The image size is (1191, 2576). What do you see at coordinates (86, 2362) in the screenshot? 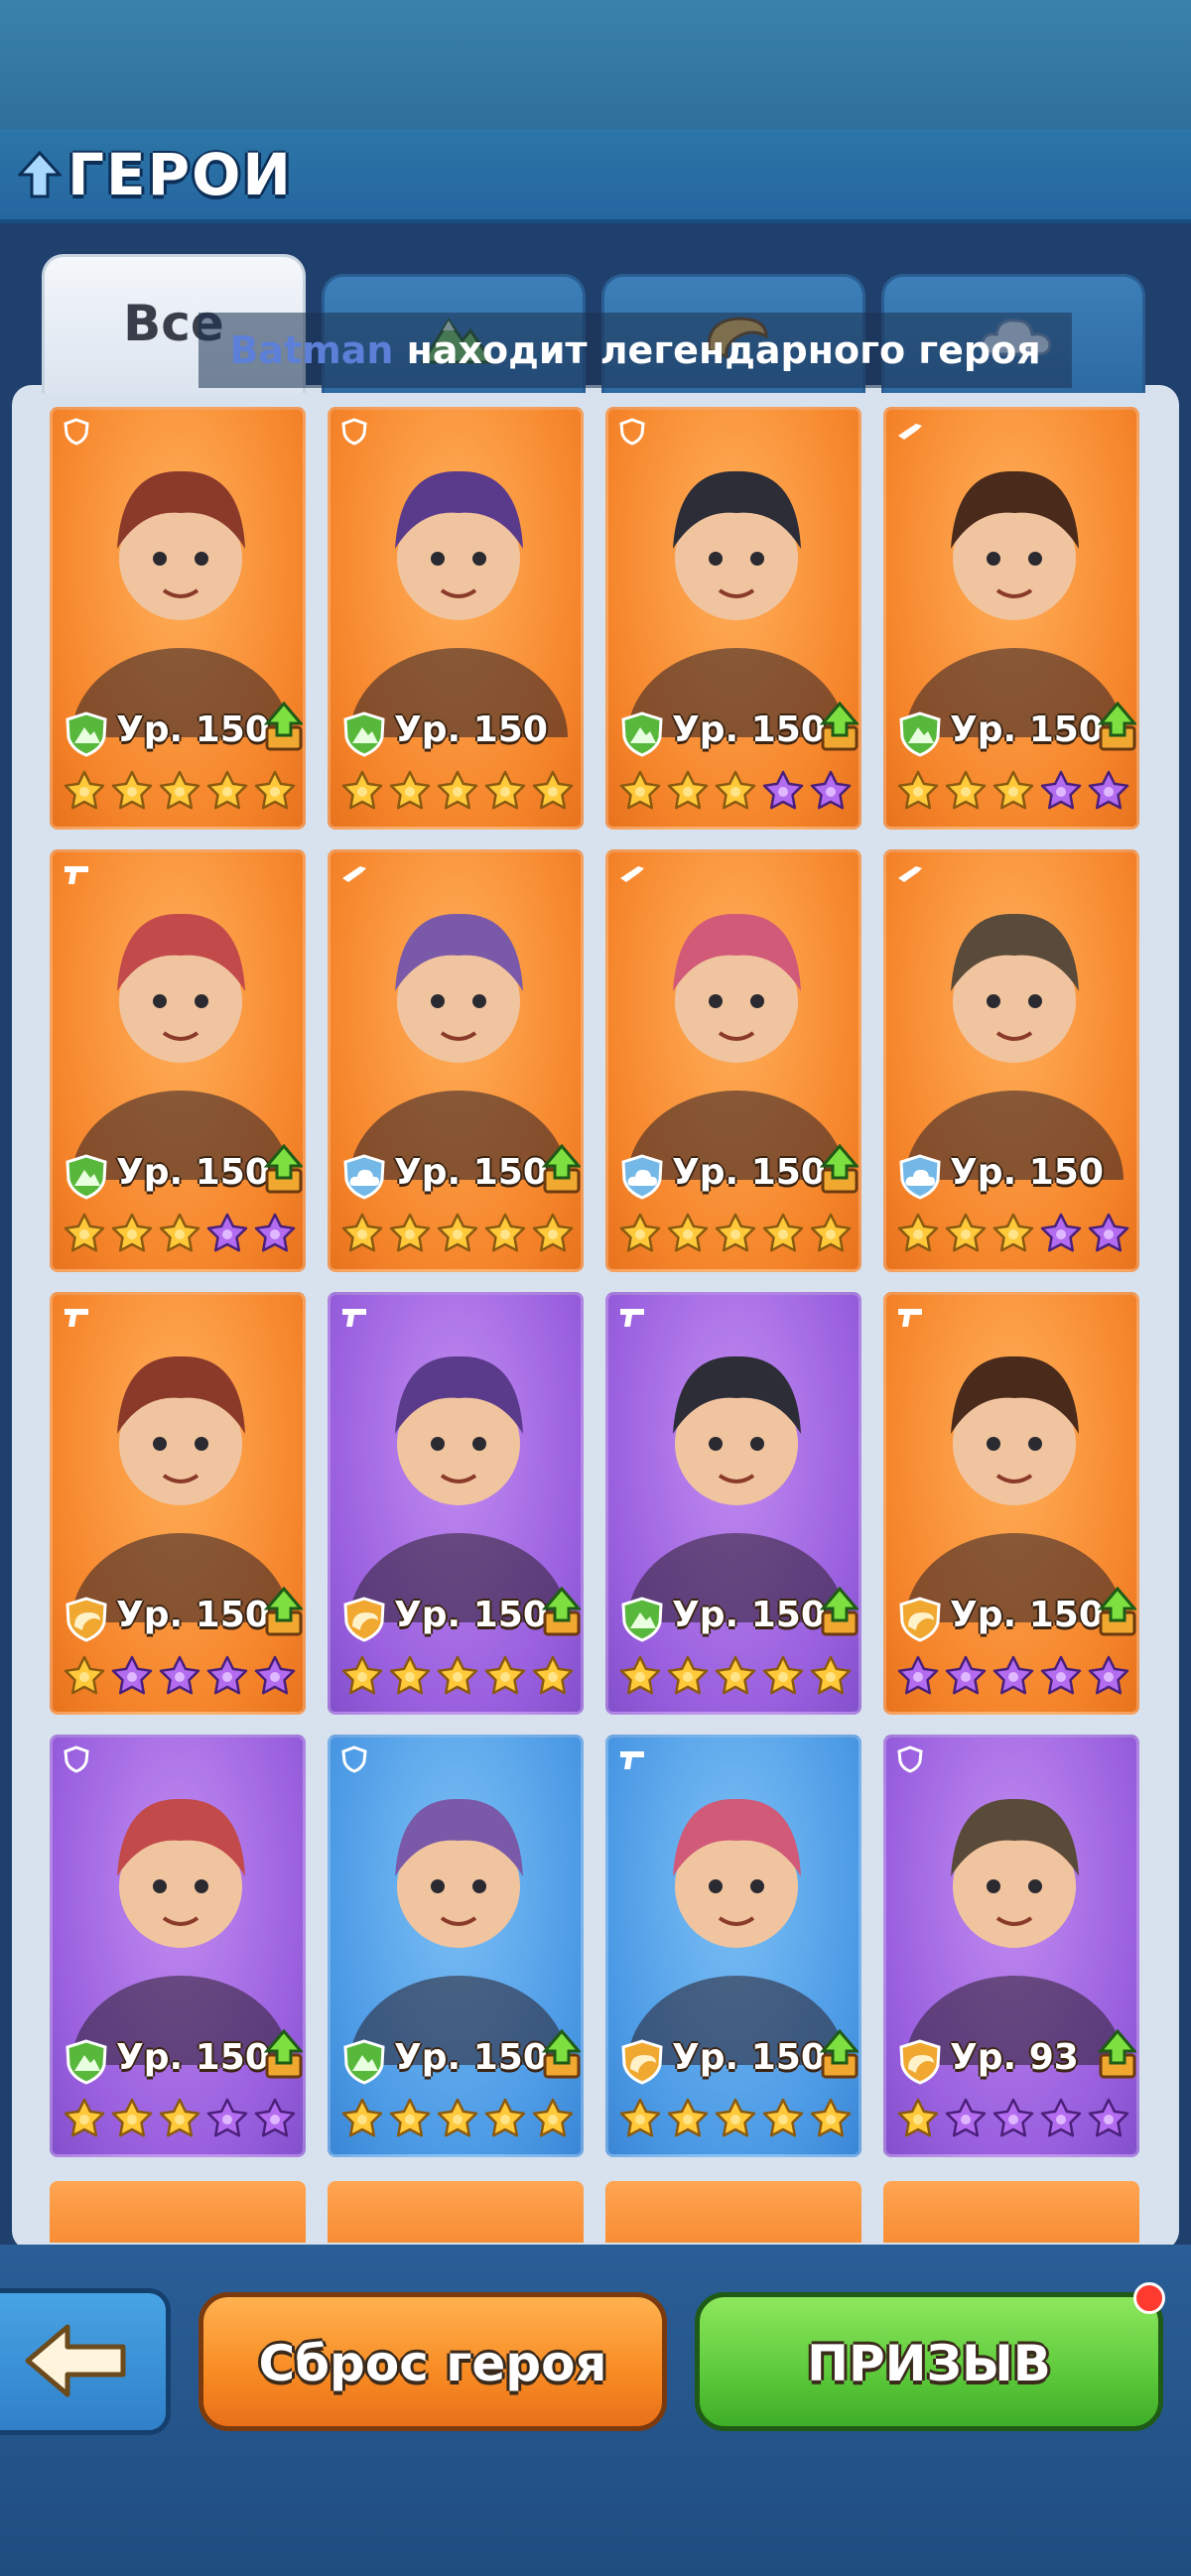
I see `back-button` at bounding box center [86, 2362].